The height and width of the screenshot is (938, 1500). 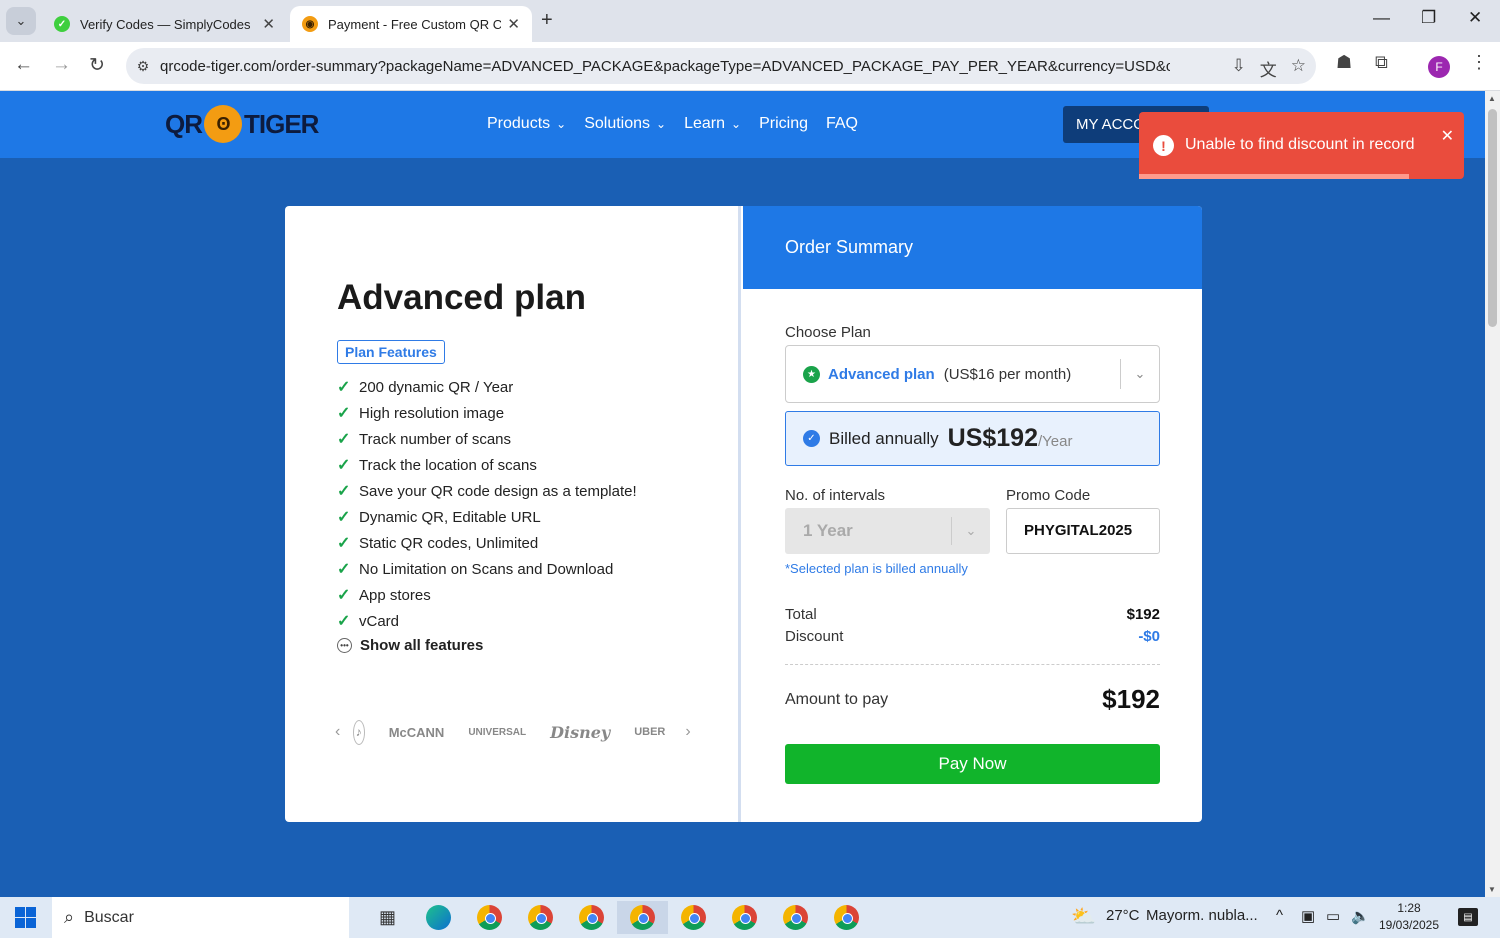 What do you see at coordinates (1308, 916) in the screenshot?
I see `meet-now-icon: ▣` at bounding box center [1308, 916].